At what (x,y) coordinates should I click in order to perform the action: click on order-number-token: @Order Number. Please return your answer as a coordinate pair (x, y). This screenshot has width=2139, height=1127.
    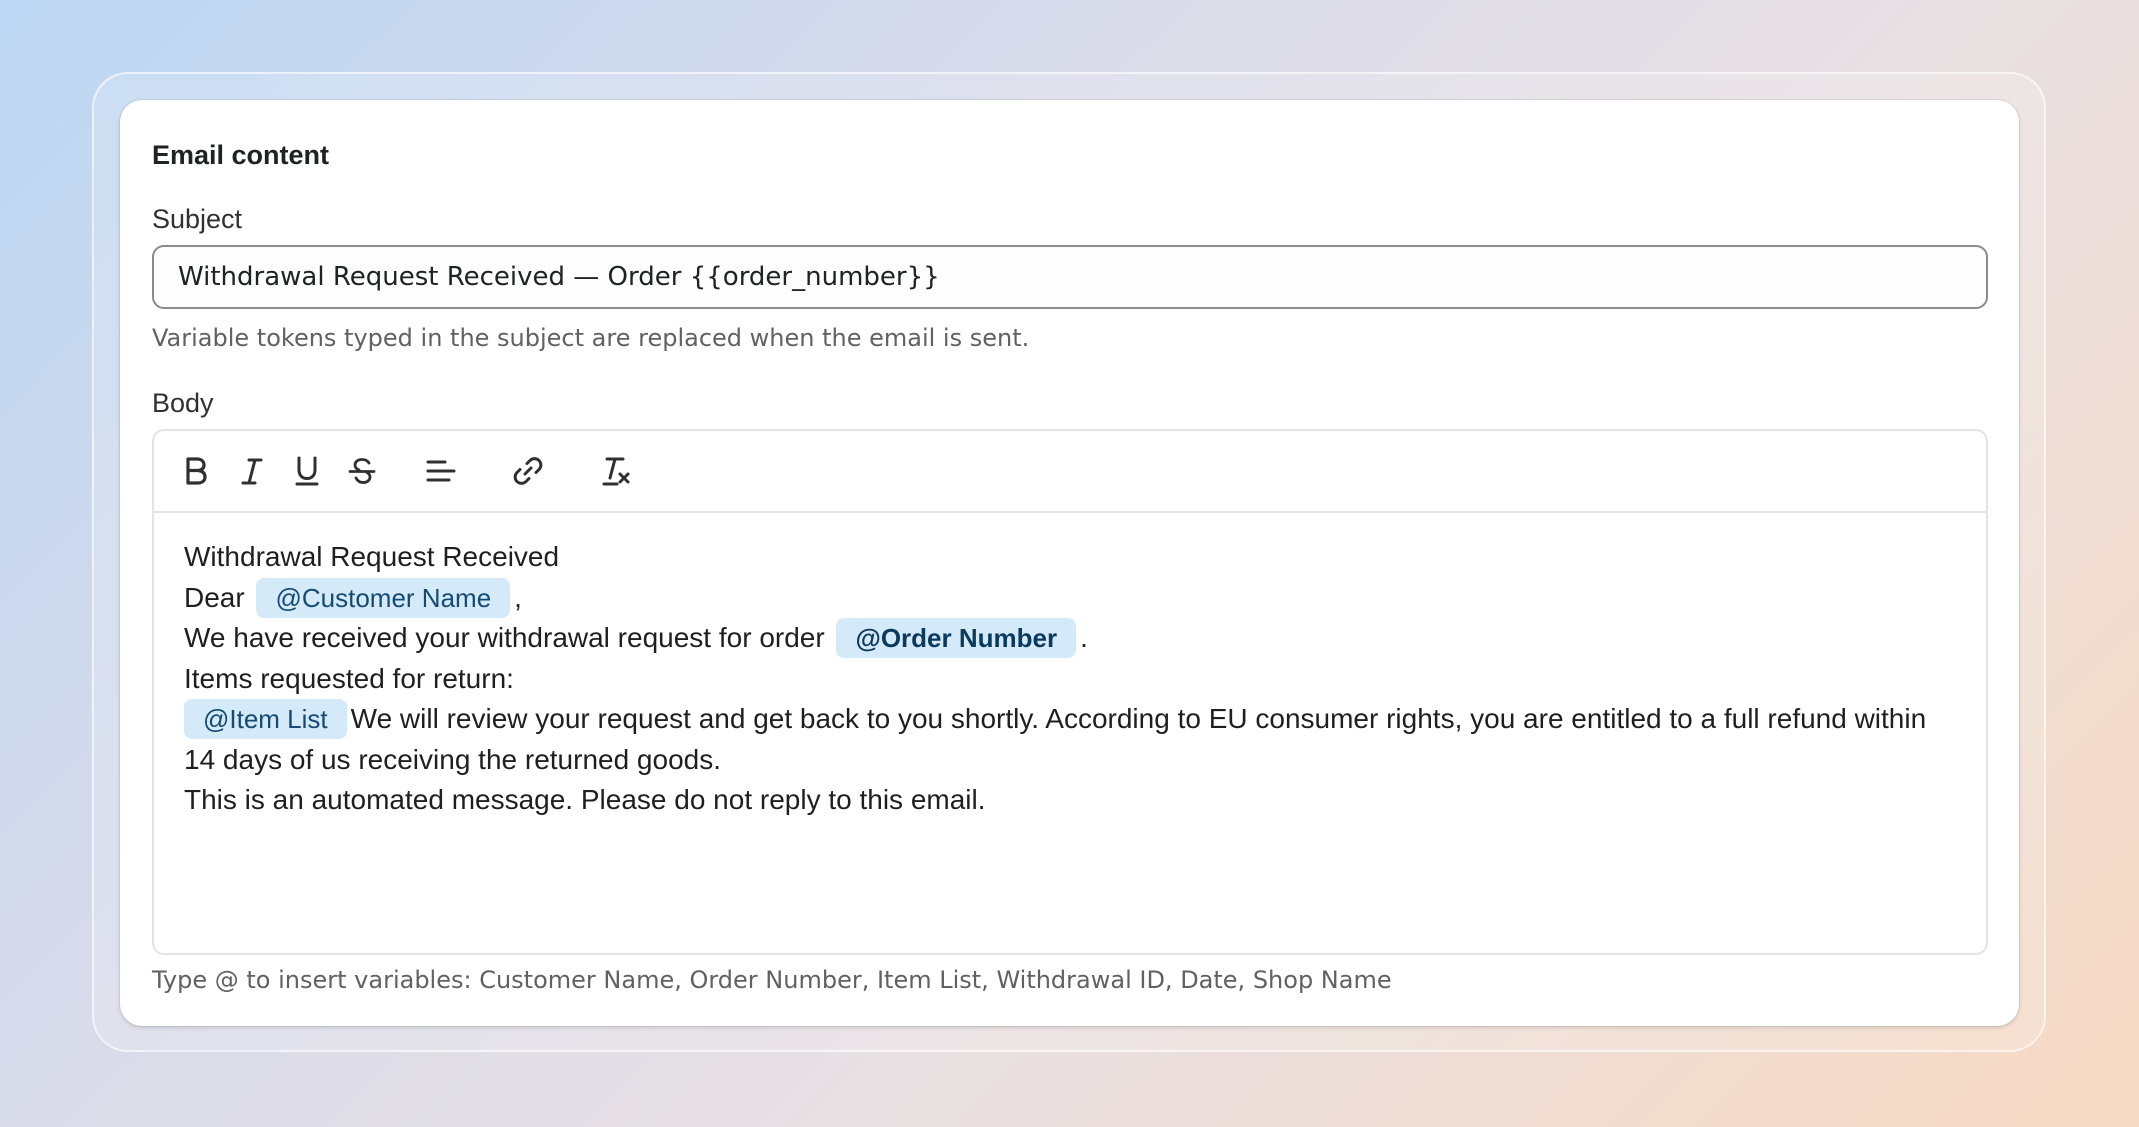
    Looking at the image, I should click on (956, 638).